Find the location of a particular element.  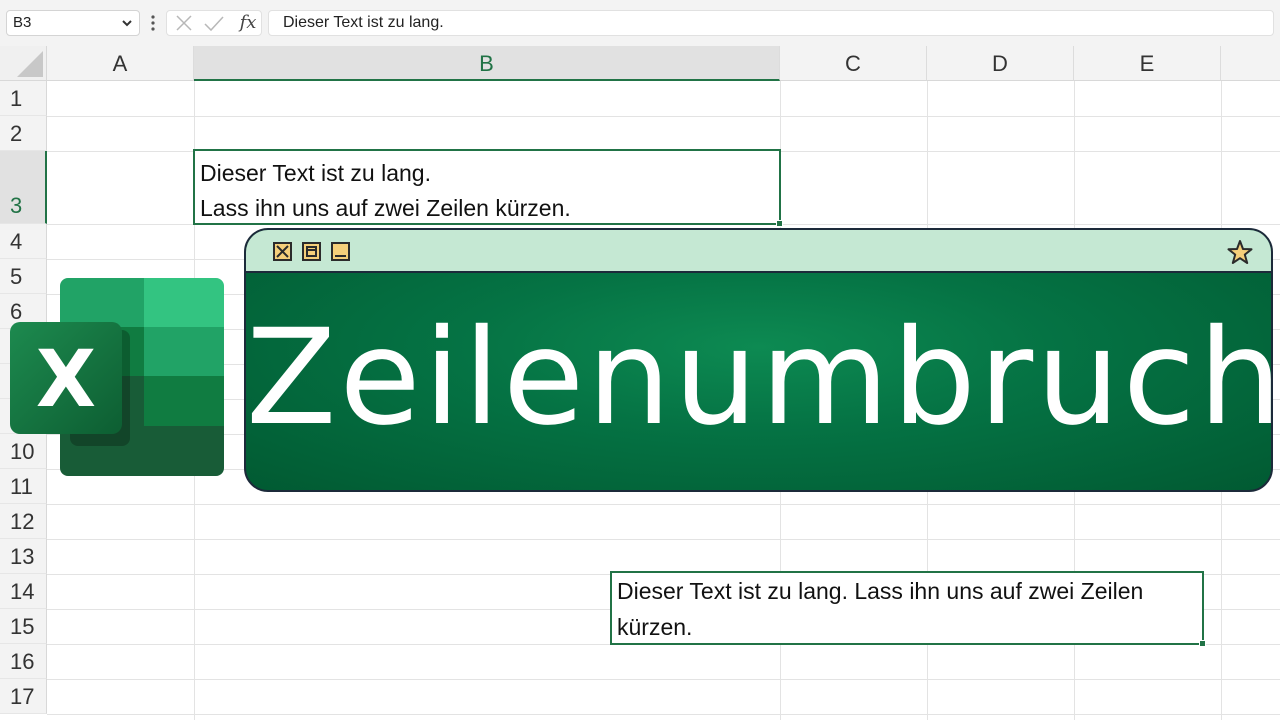

minimize-window-icon is located at coordinates (340, 251).